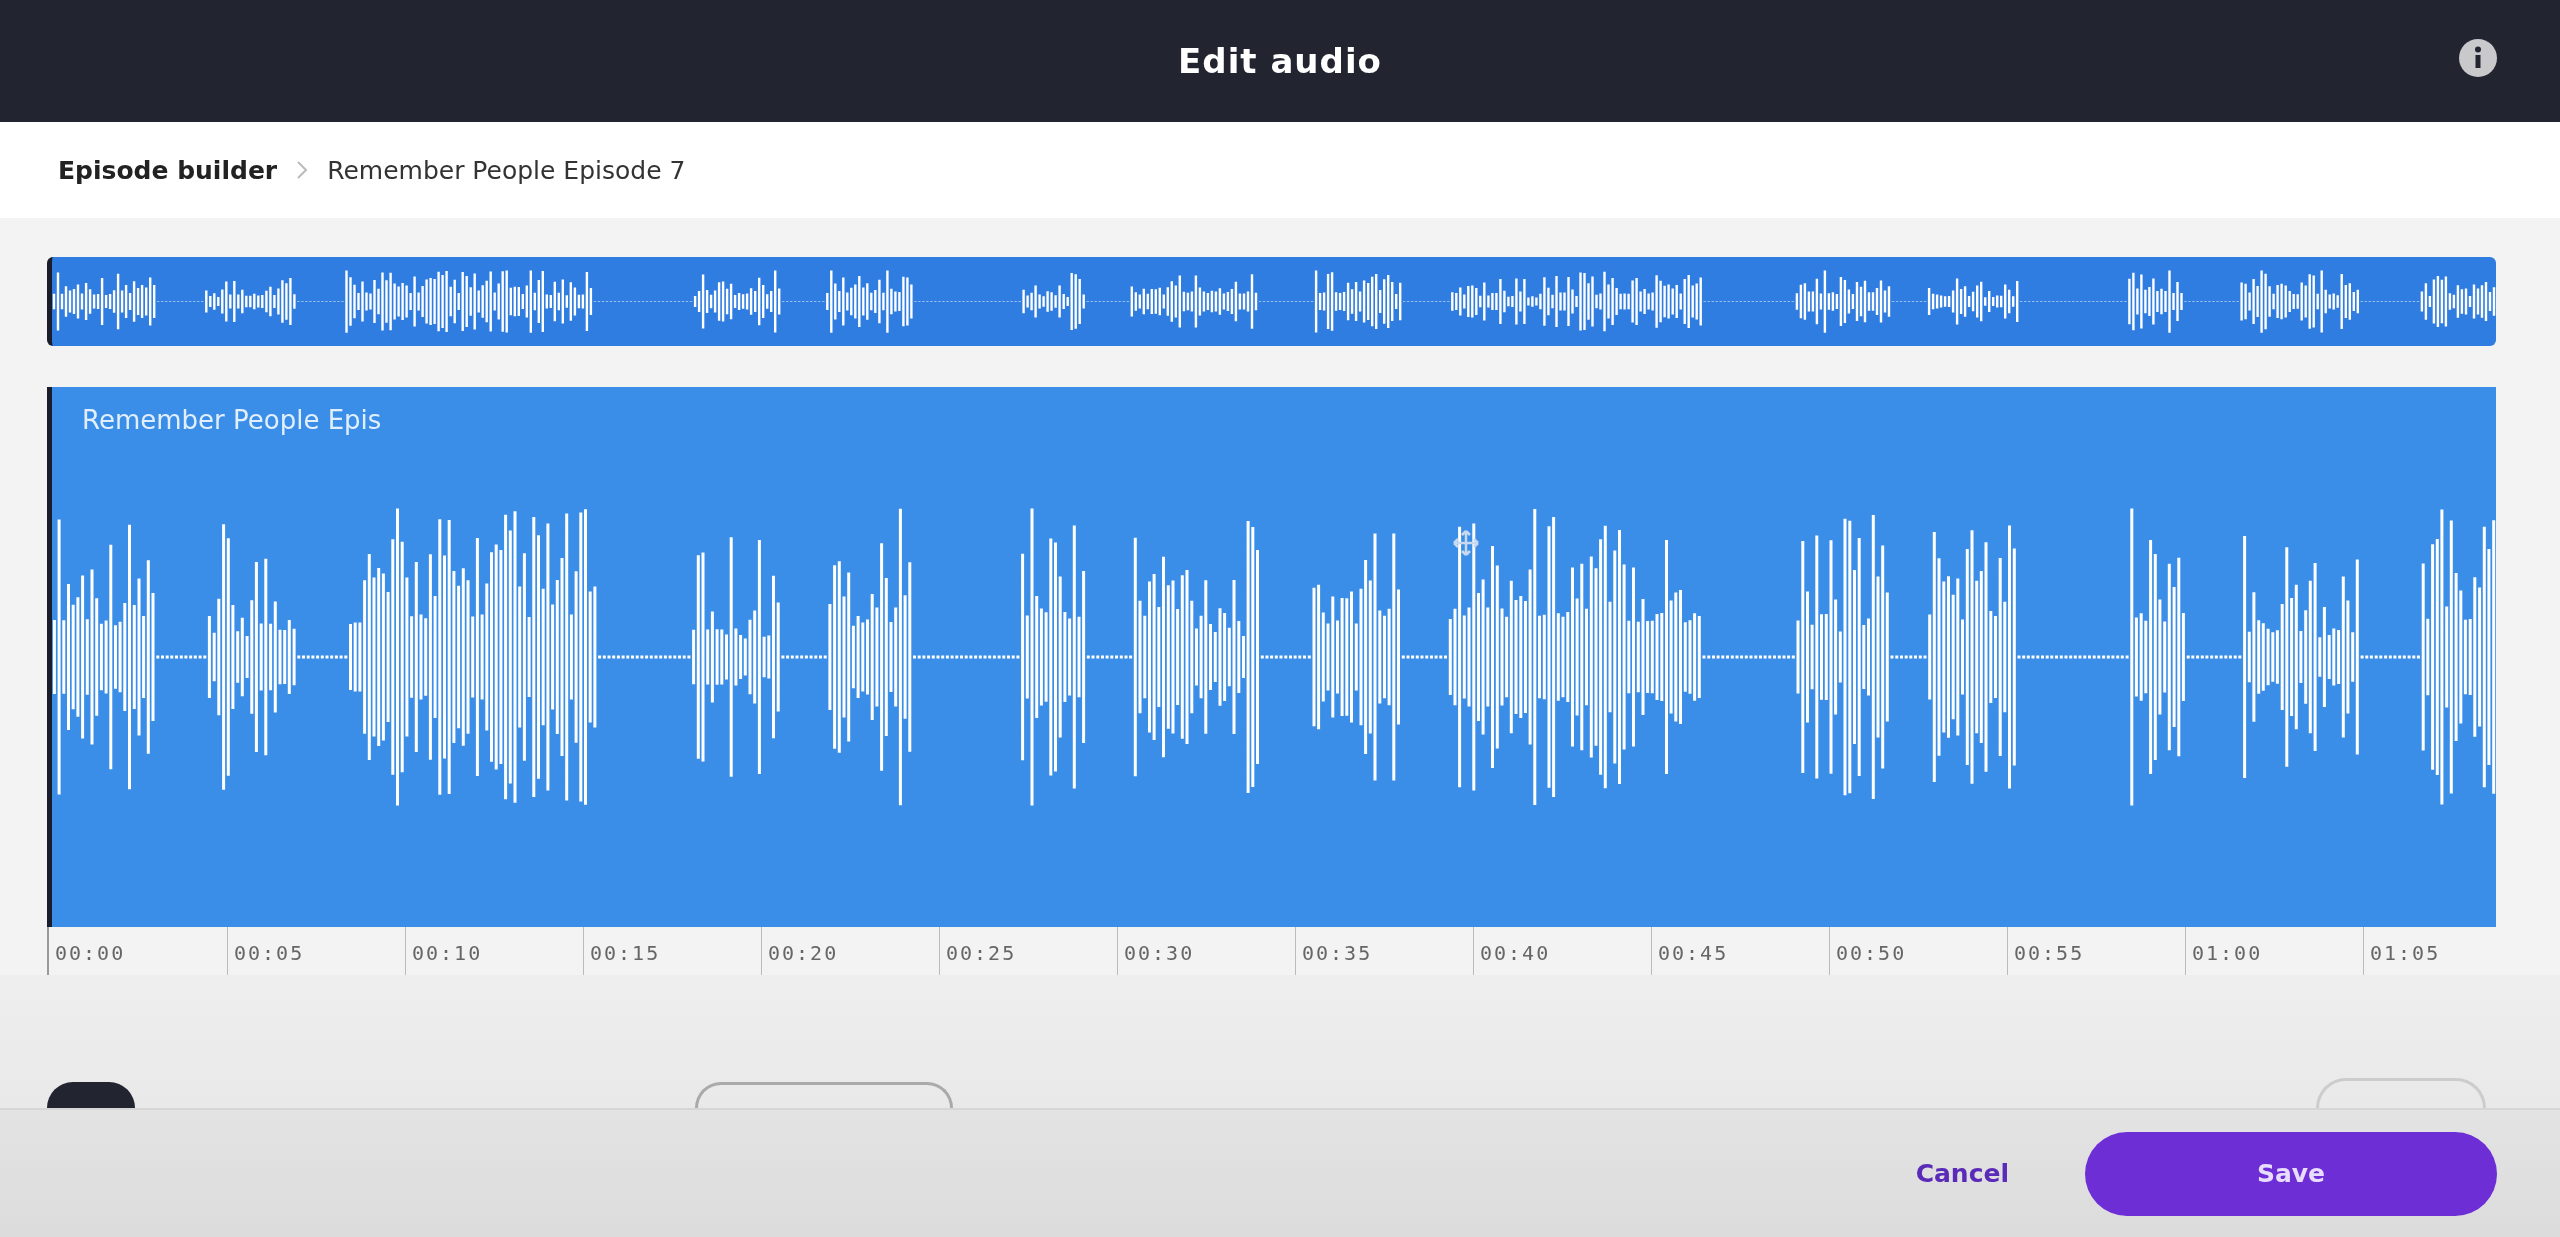  I want to click on move-cursor-icon, so click(1466, 543).